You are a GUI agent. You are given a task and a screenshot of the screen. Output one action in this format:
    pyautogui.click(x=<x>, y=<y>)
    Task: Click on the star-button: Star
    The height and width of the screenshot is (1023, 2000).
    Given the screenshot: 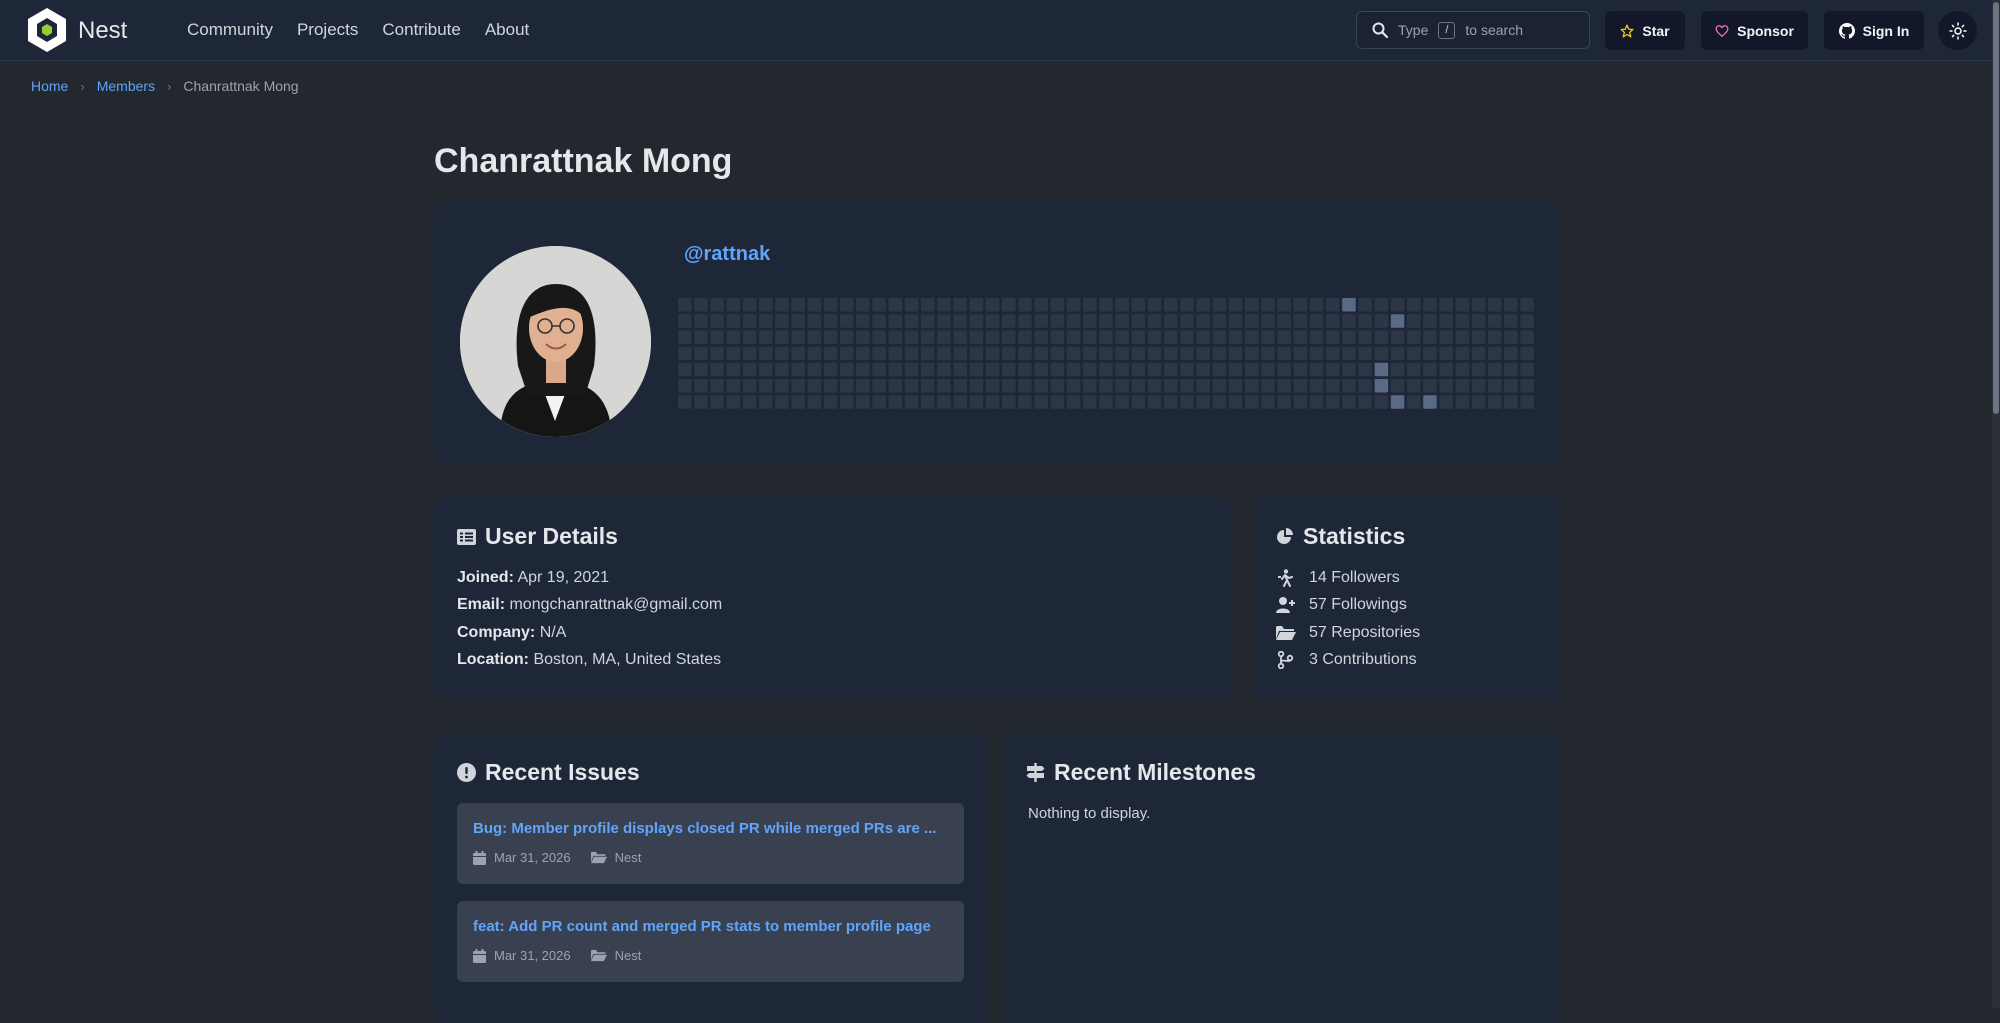 What is the action you would take?
    pyautogui.click(x=1645, y=30)
    